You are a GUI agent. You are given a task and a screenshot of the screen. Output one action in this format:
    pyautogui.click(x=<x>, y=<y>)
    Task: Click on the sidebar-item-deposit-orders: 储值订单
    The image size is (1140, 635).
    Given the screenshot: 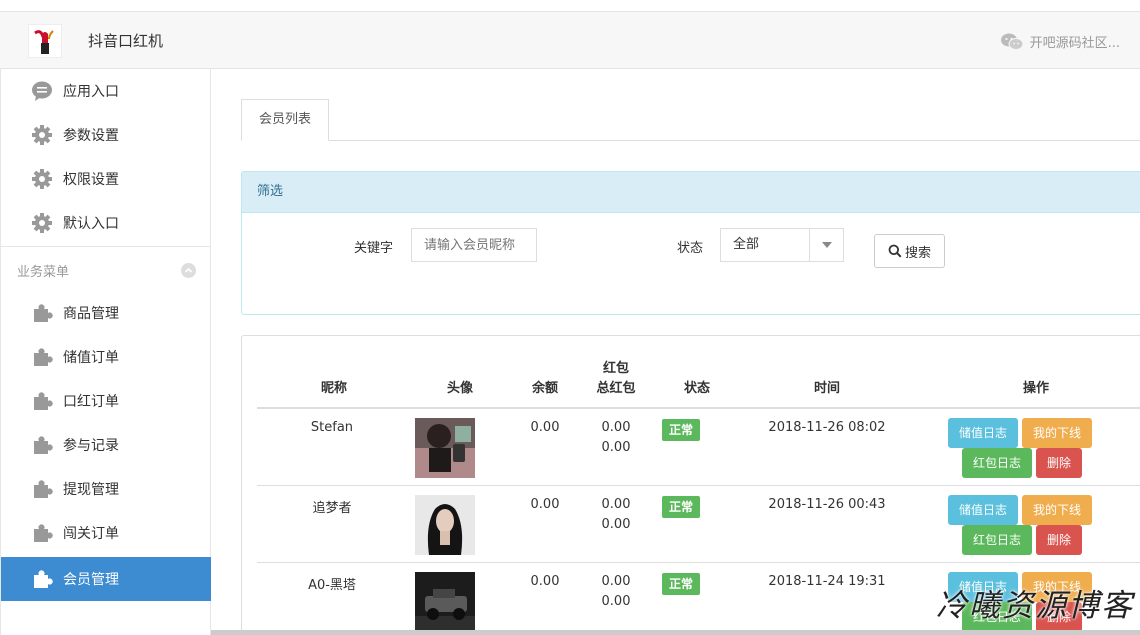 What is the action you would take?
    pyautogui.click(x=106, y=357)
    